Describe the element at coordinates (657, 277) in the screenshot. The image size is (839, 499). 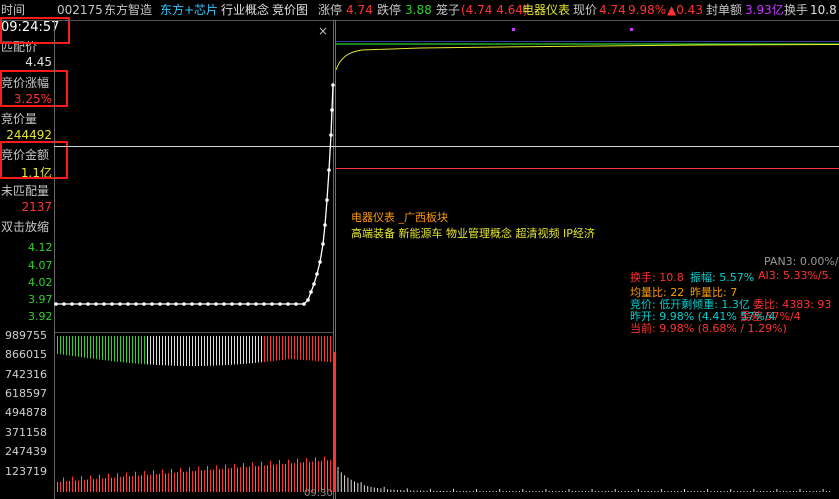
I see `turnover-line: 换手: 10.8` at that location.